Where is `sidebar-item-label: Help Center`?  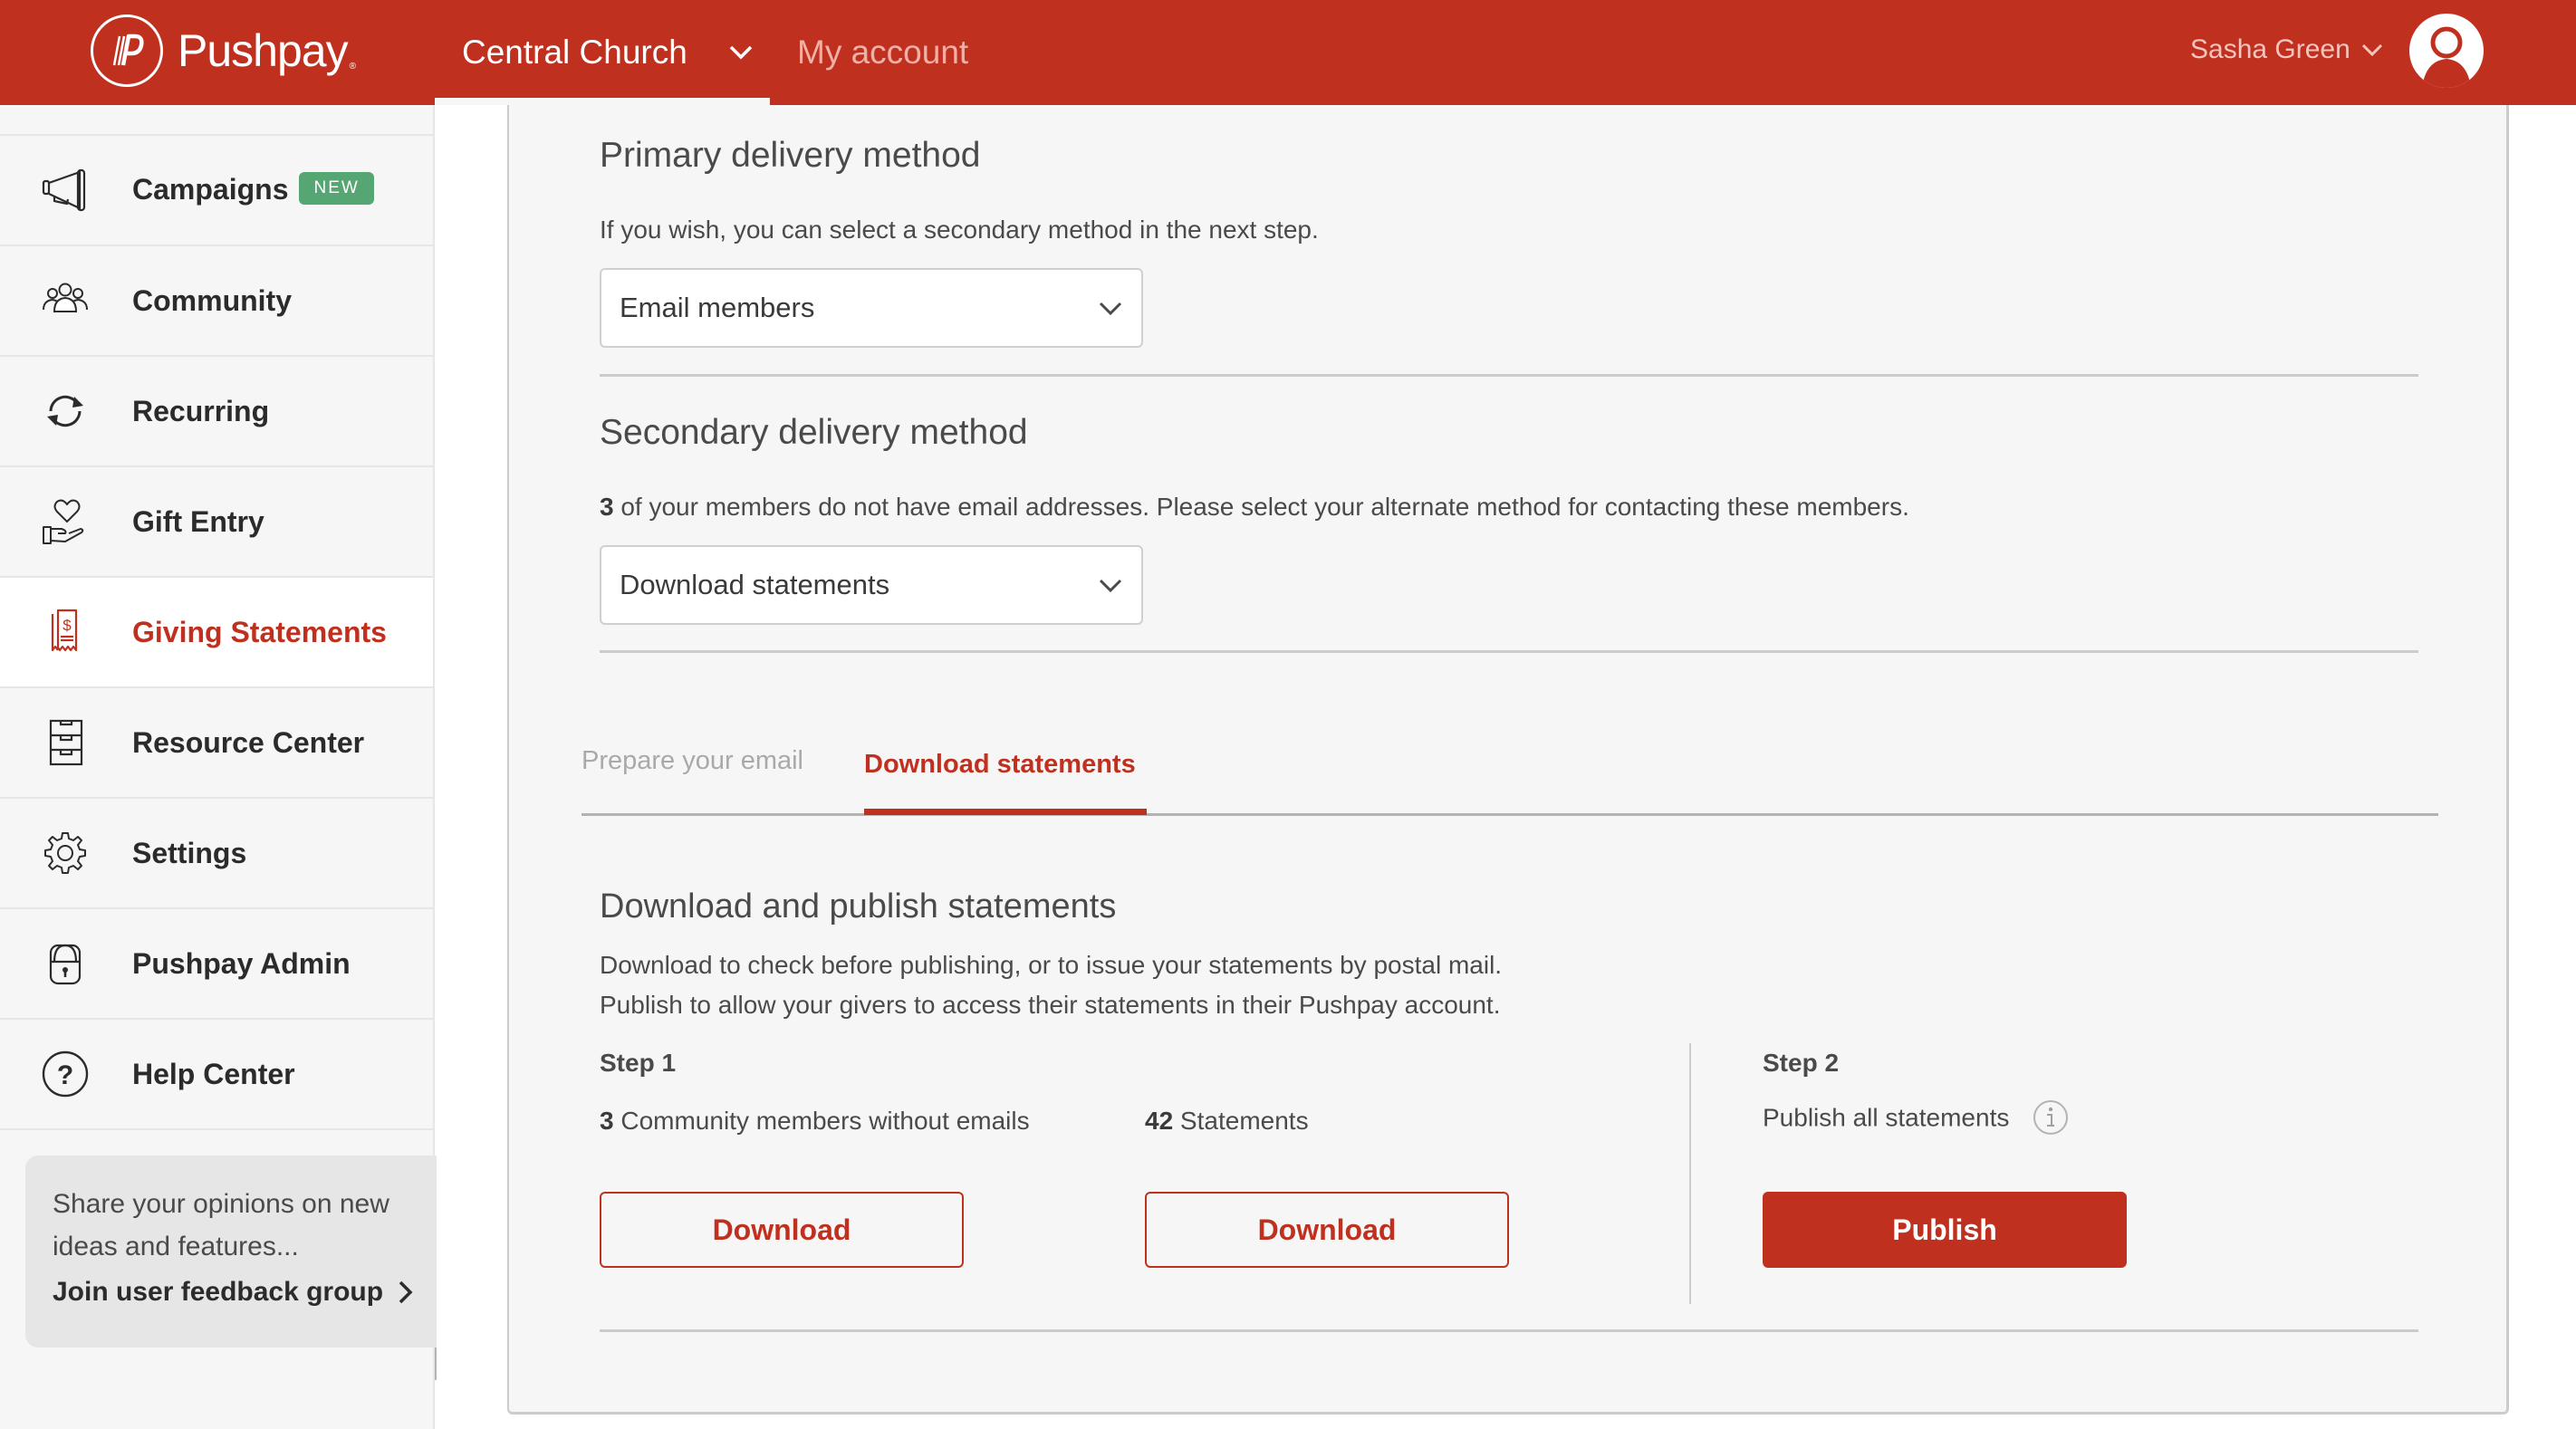 sidebar-item-label: Help Center is located at coordinates (213, 1073).